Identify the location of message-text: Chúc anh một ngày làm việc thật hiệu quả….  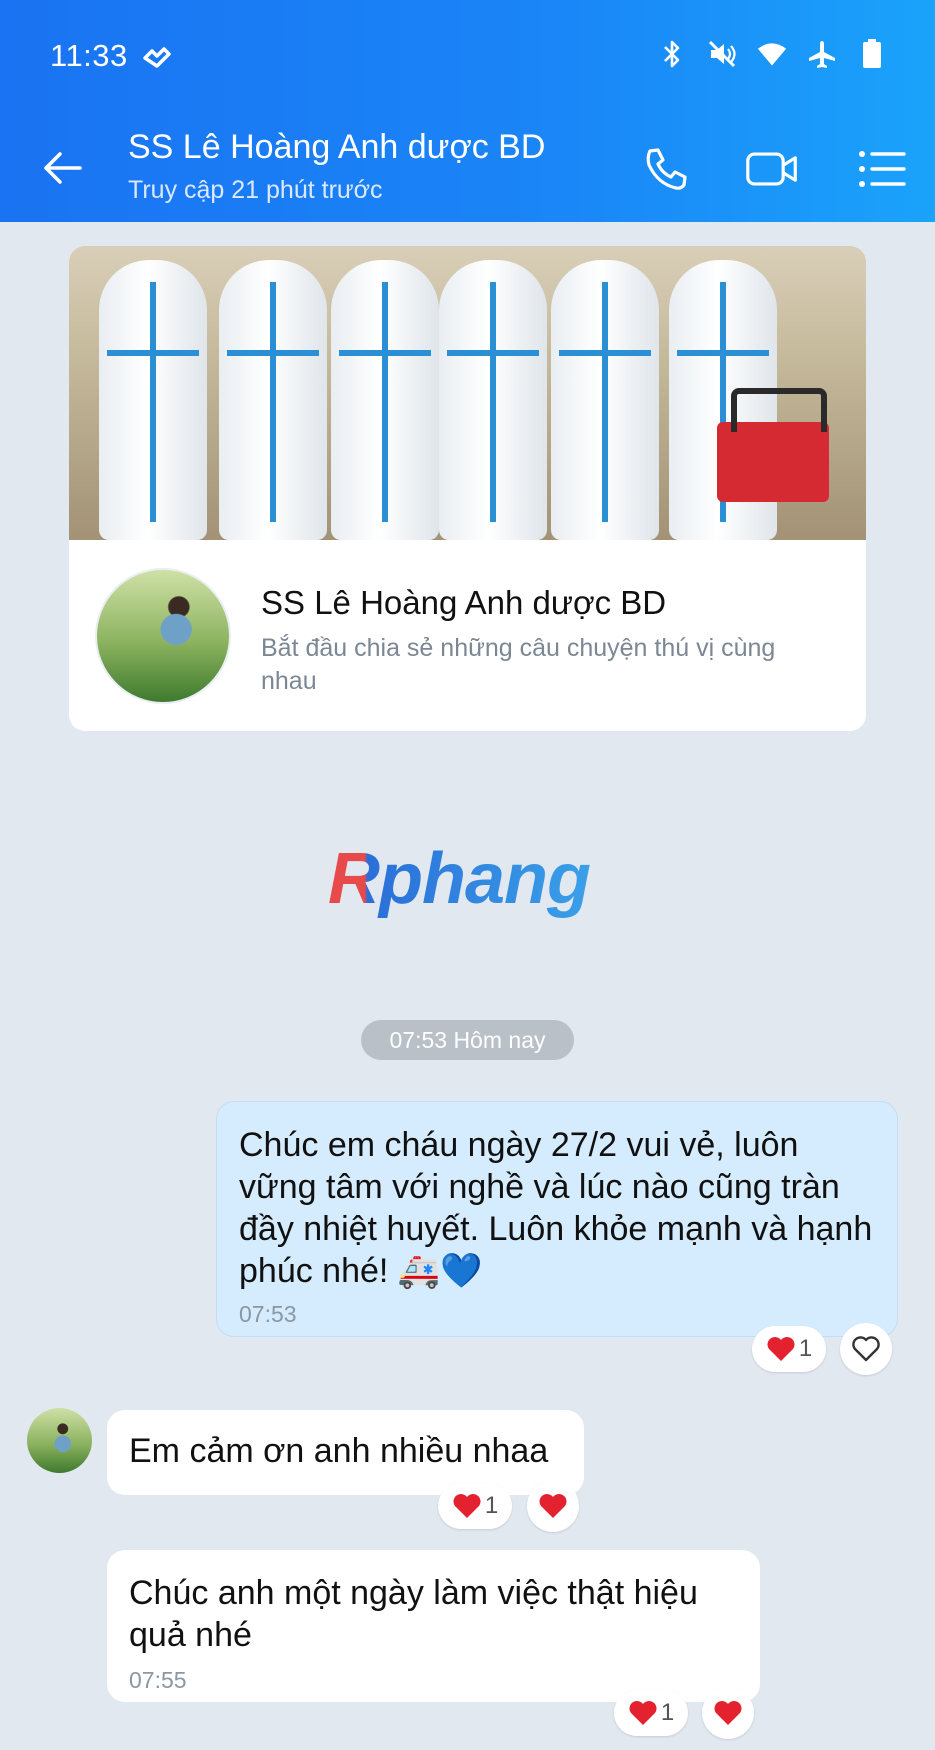
(413, 1614).